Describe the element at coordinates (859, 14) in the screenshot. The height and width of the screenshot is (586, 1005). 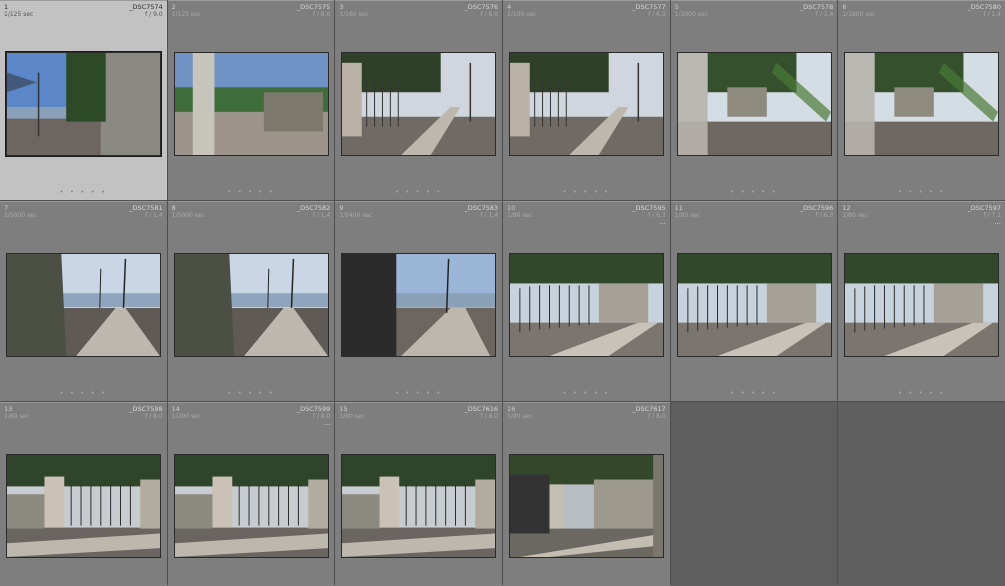
I see `cell-shutter-speed: 1/1600 sec` at that location.